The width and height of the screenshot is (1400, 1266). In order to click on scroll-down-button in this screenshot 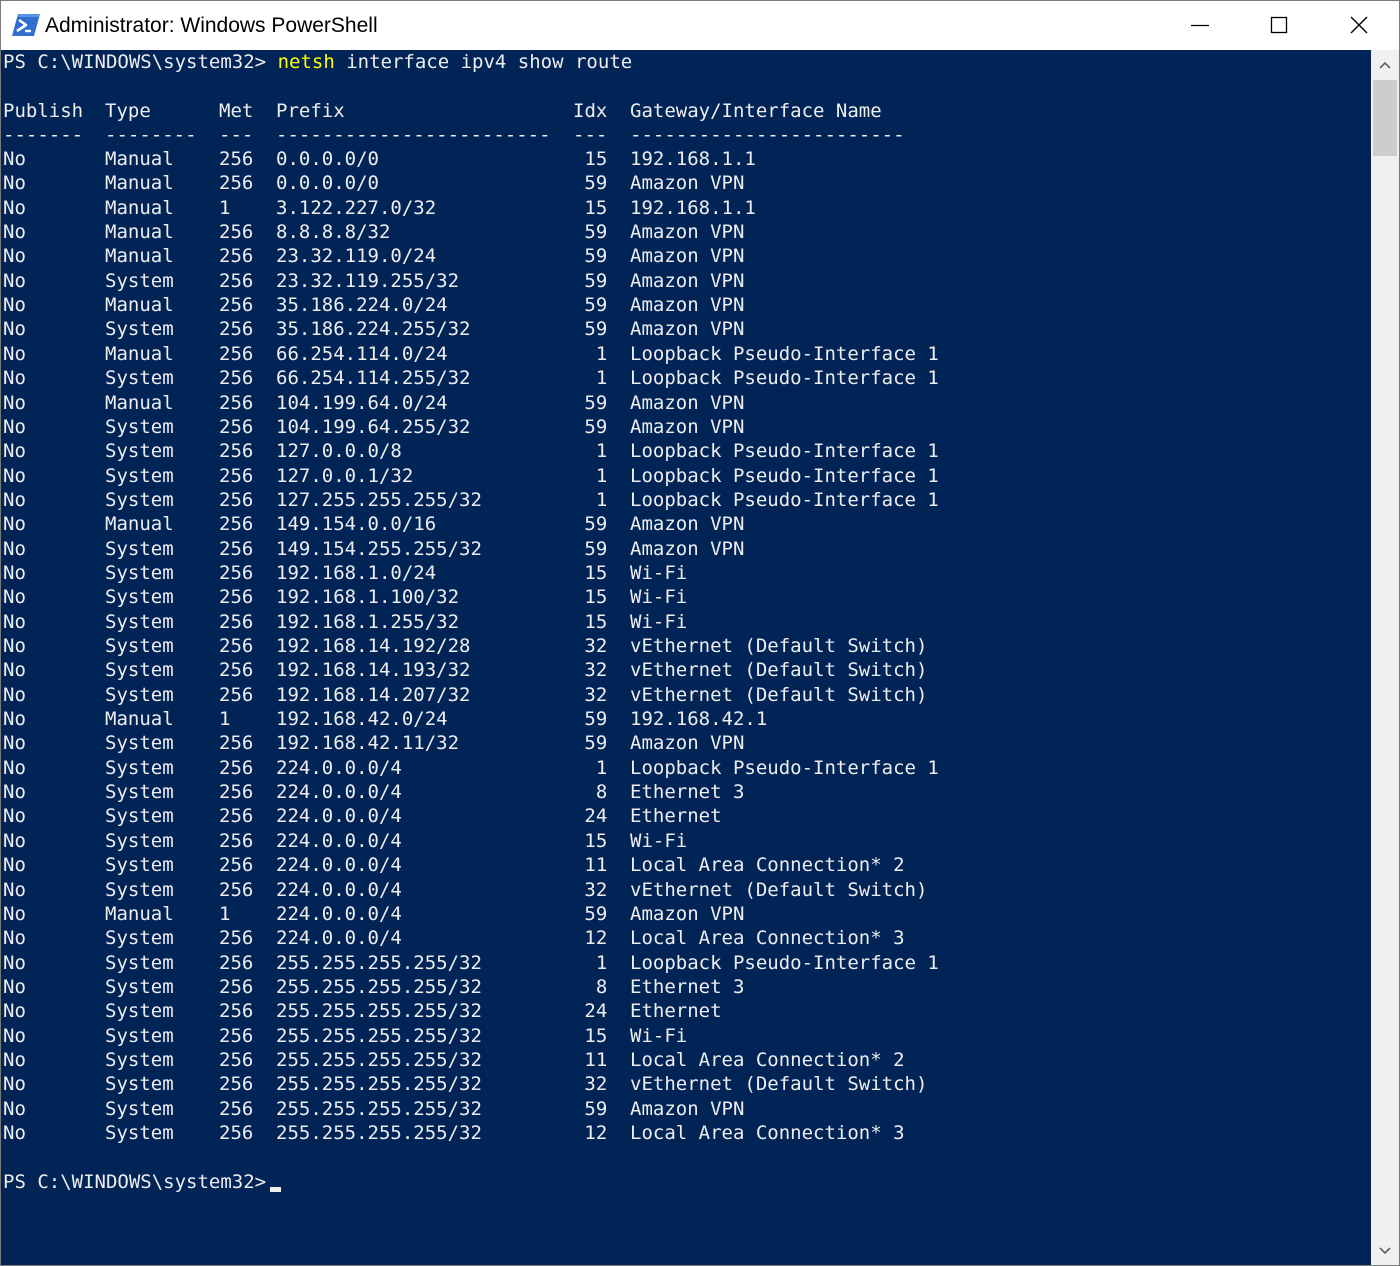, I will do `click(1385, 1250)`.